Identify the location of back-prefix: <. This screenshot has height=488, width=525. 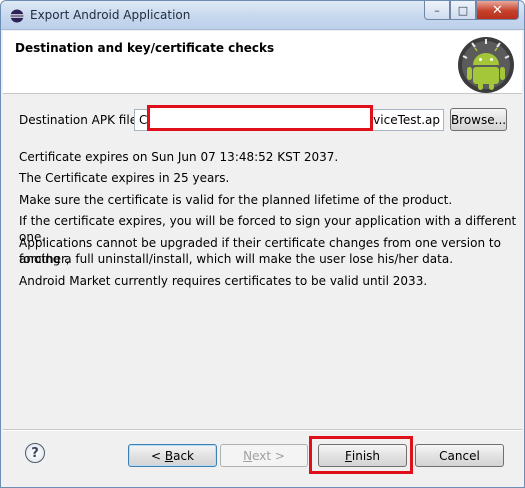
(157, 455).